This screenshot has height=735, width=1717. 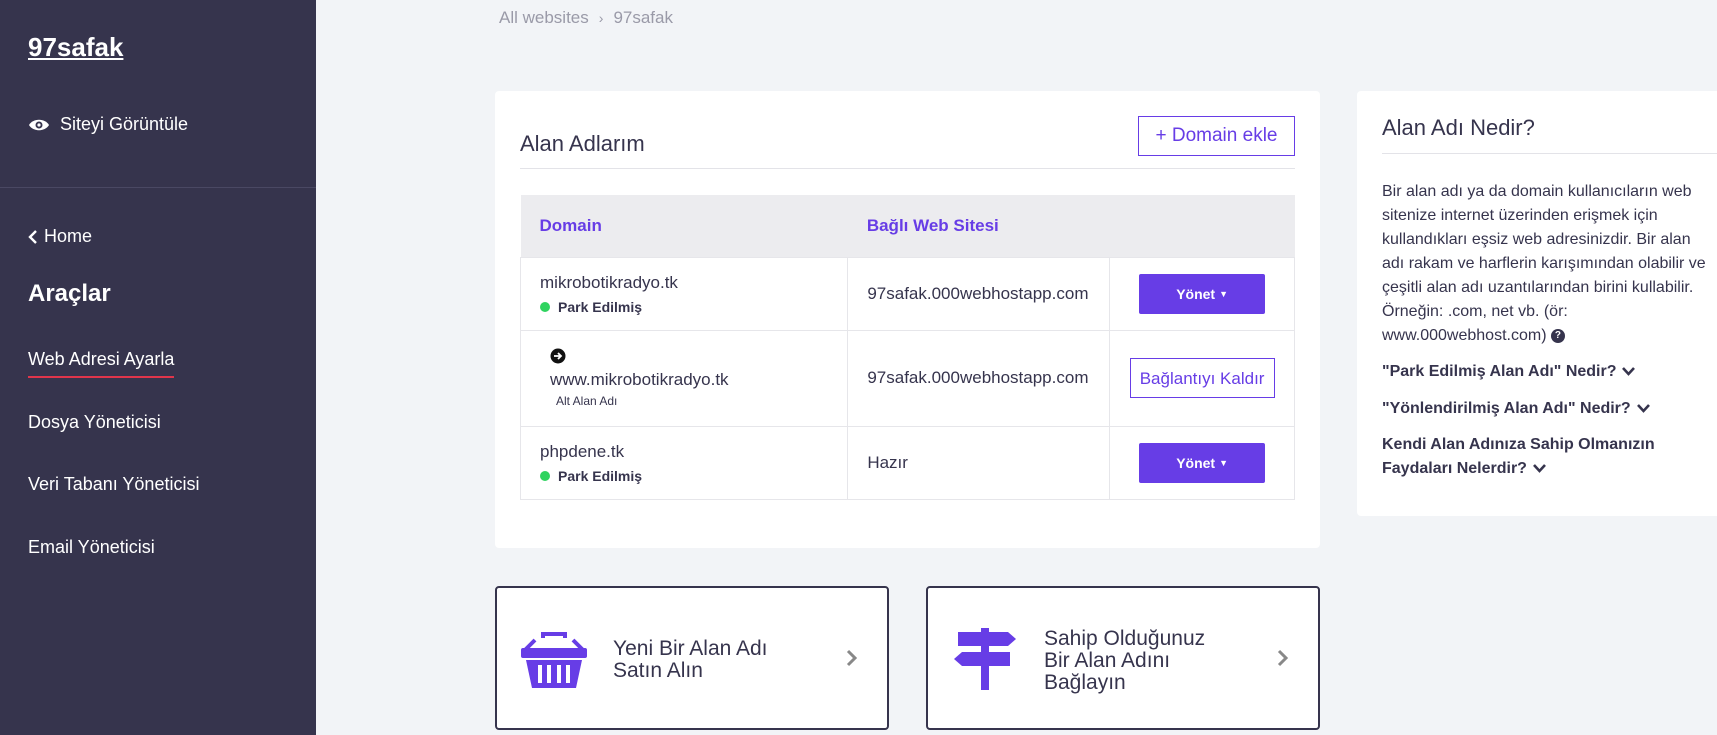 I want to click on buy-domain-card: Yeni Bir Alan Adı Satın Alın, so click(x=692, y=658).